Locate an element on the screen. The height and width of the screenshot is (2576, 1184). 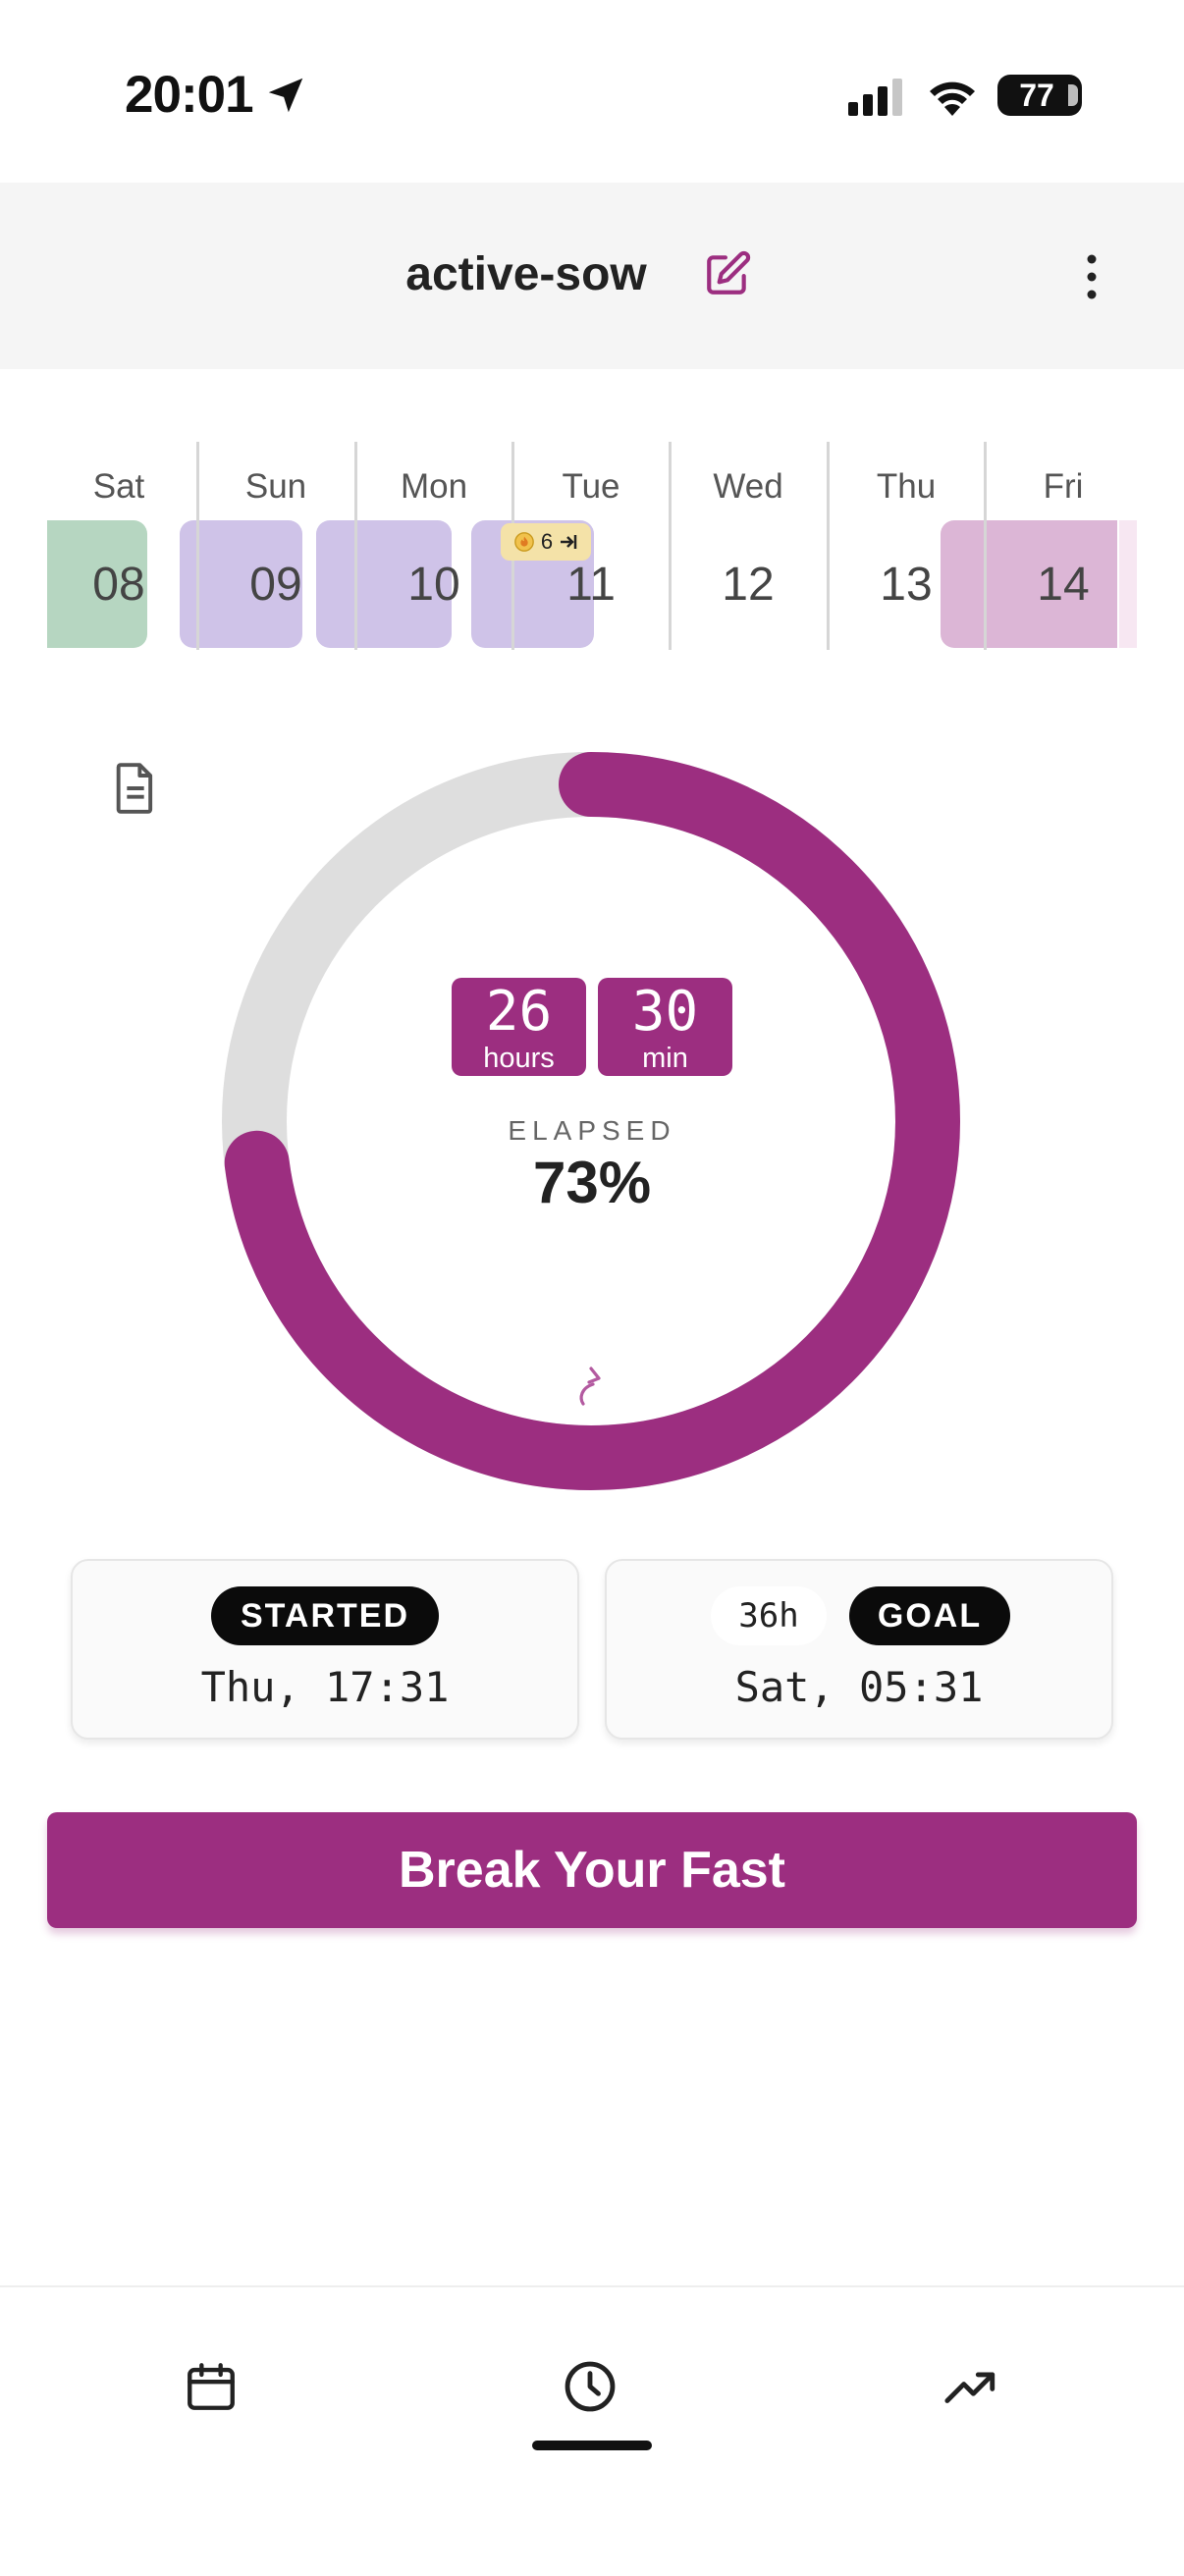
more-vertical-icon is located at coordinates (1091, 276).